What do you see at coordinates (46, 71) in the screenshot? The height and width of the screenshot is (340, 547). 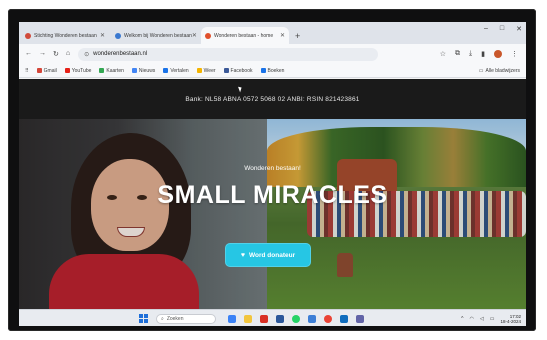 I see `bookmark-item: Gmail` at bounding box center [46, 71].